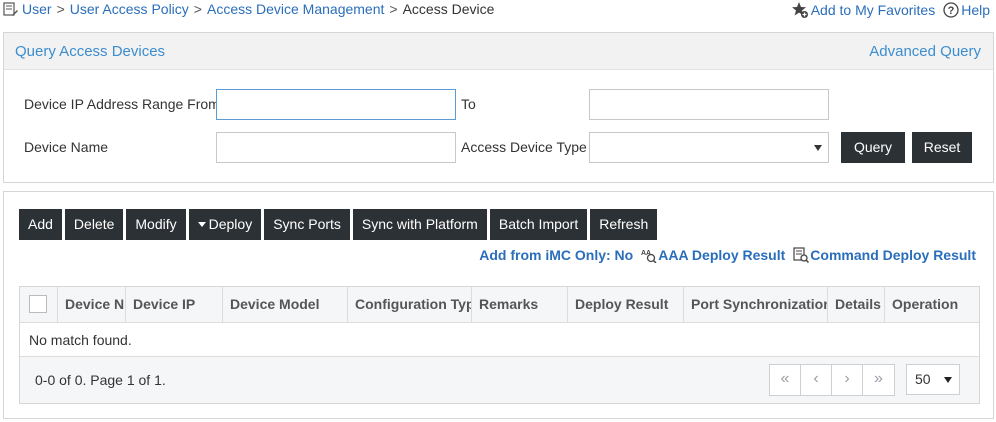  I want to click on query-panel-header: Query Access Devices Advanced Query, so click(498, 51).